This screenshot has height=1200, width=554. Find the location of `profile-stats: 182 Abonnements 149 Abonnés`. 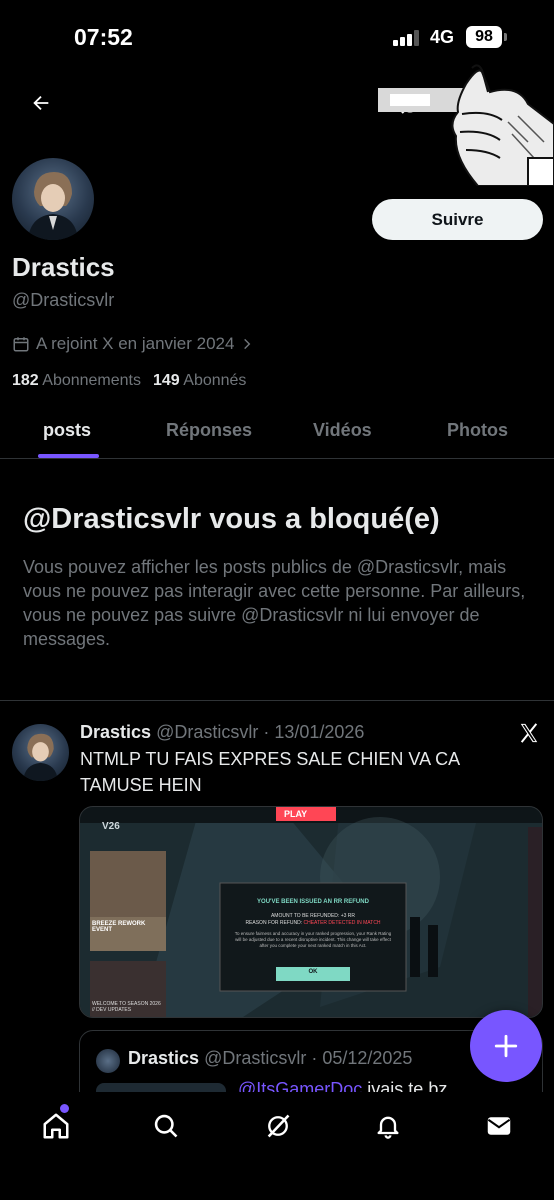

profile-stats: 182 Abonnements 149 Abonnés is located at coordinates (129, 381).